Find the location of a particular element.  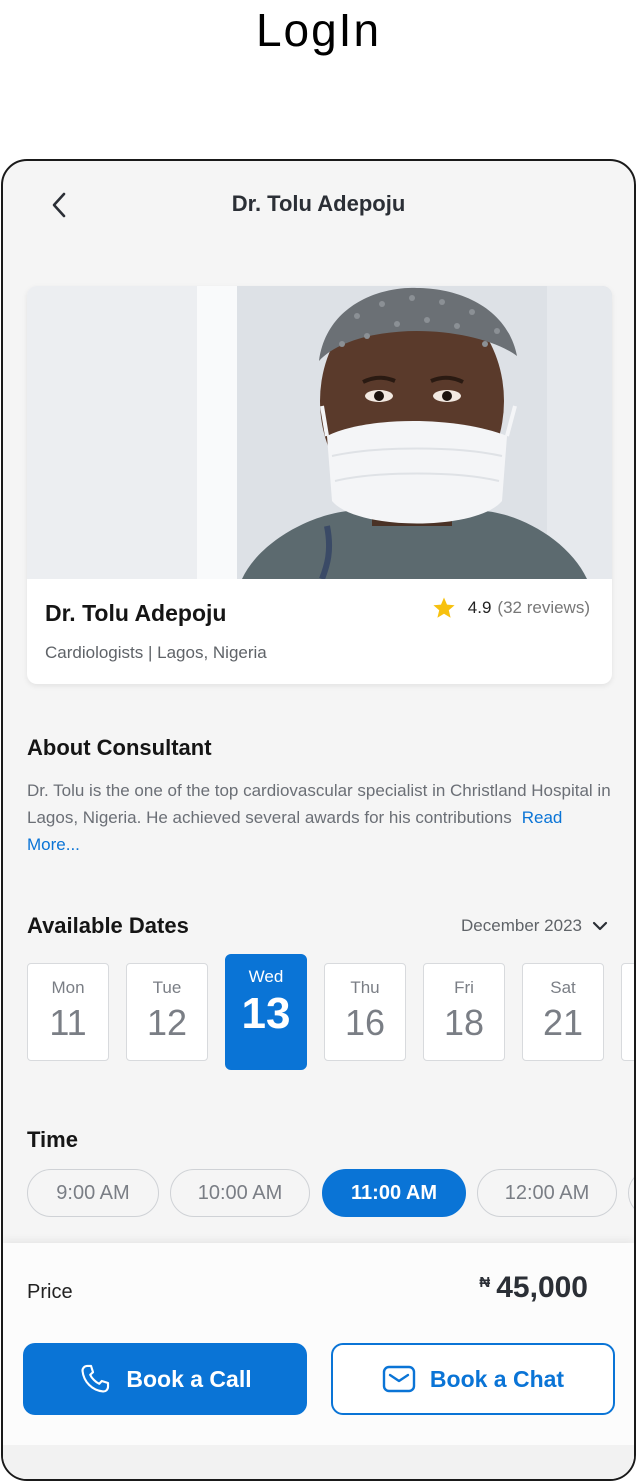

price-label: Price is located at coordinates (50, 1292).